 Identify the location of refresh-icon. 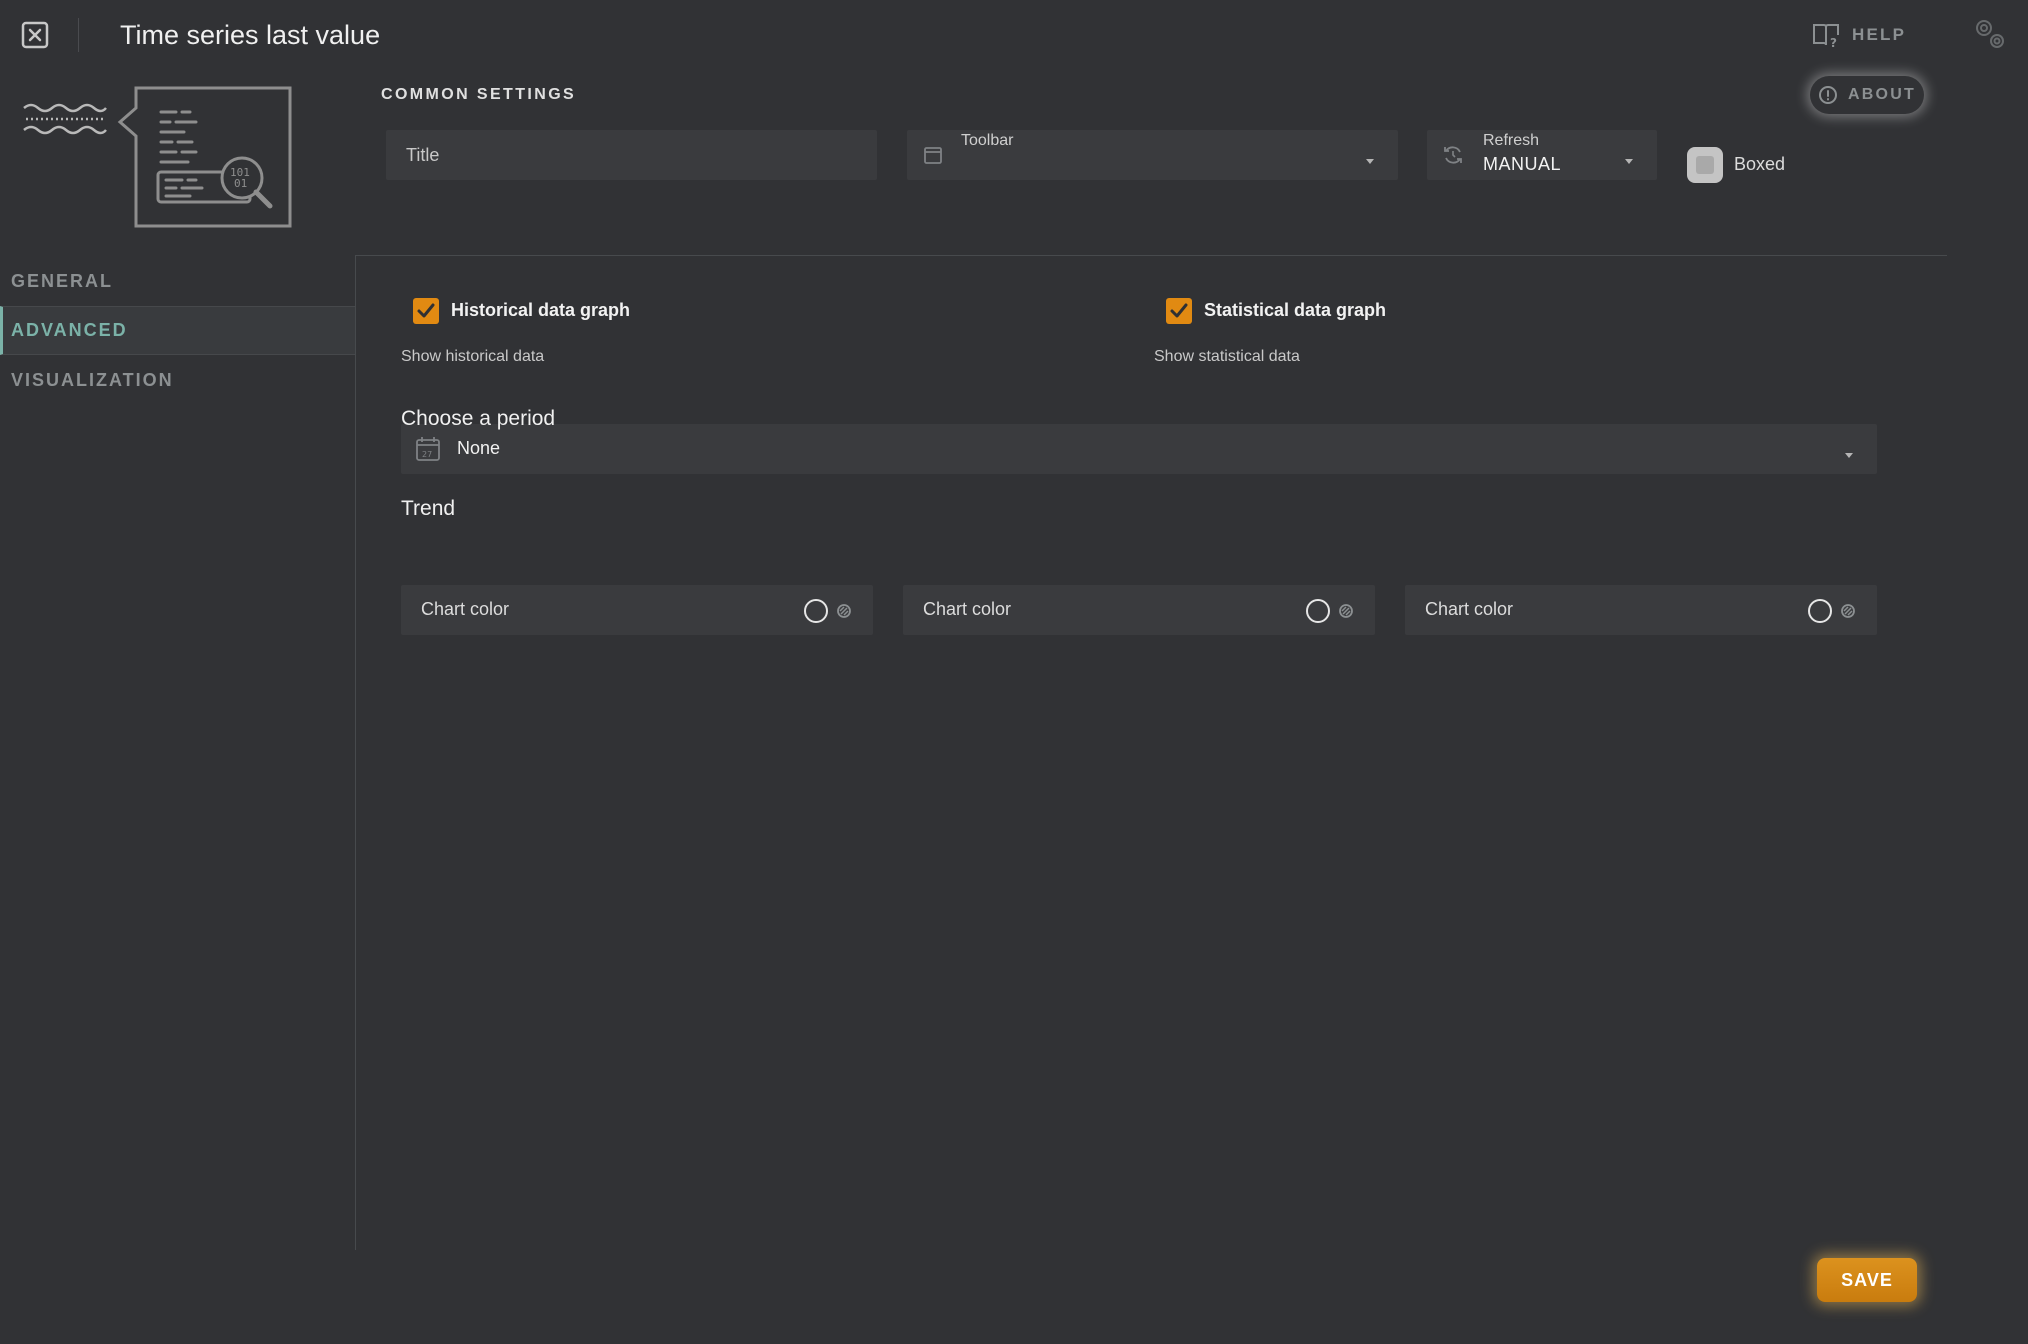
(1453, 155).